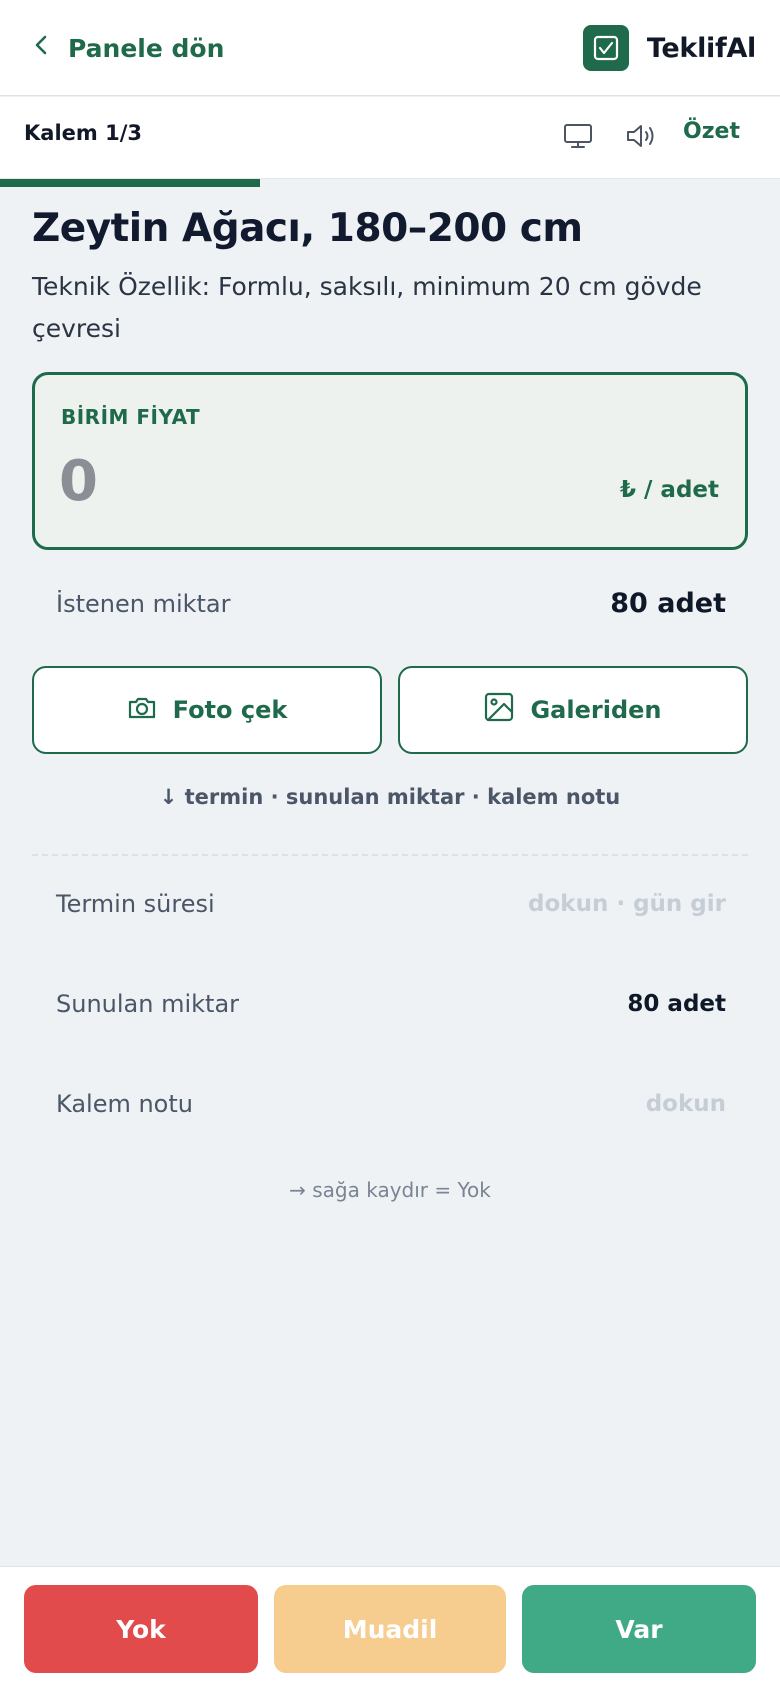  Describe the element at coordinates (390, 1190) in the screenshot. I see `swipe-hint: → sağa kaydır = Yok` at that location.